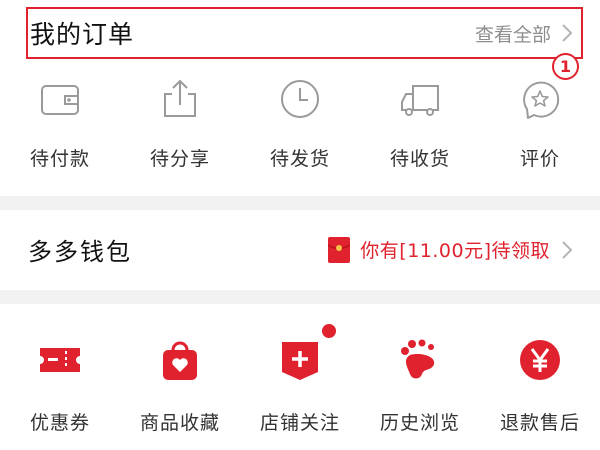 This screenshot has height=450, width=600. Describe the element at coordinates (59, 159) in the screenshot. I see `order-item-label: 待付款` at that location.